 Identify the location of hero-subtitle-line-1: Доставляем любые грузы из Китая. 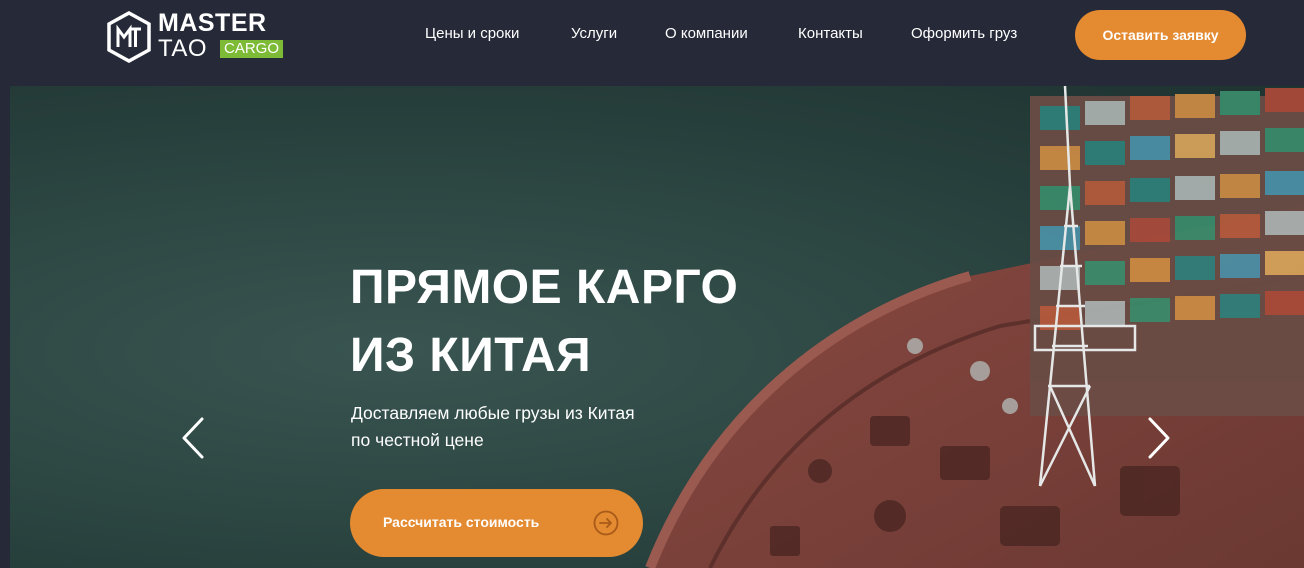
(493, 413).